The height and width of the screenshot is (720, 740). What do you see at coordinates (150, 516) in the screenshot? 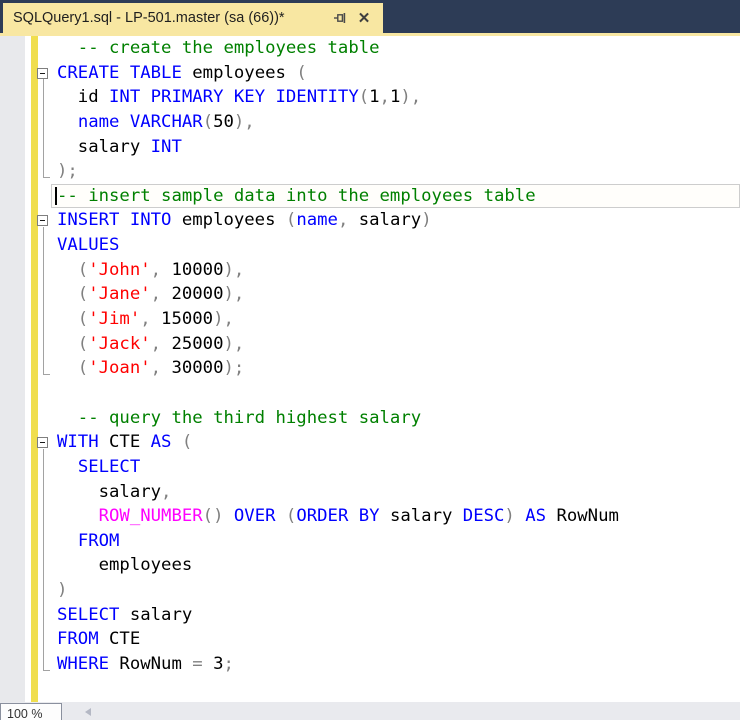
I see `code-token: ROW_NUMBER` at bounding box center [150, 516].